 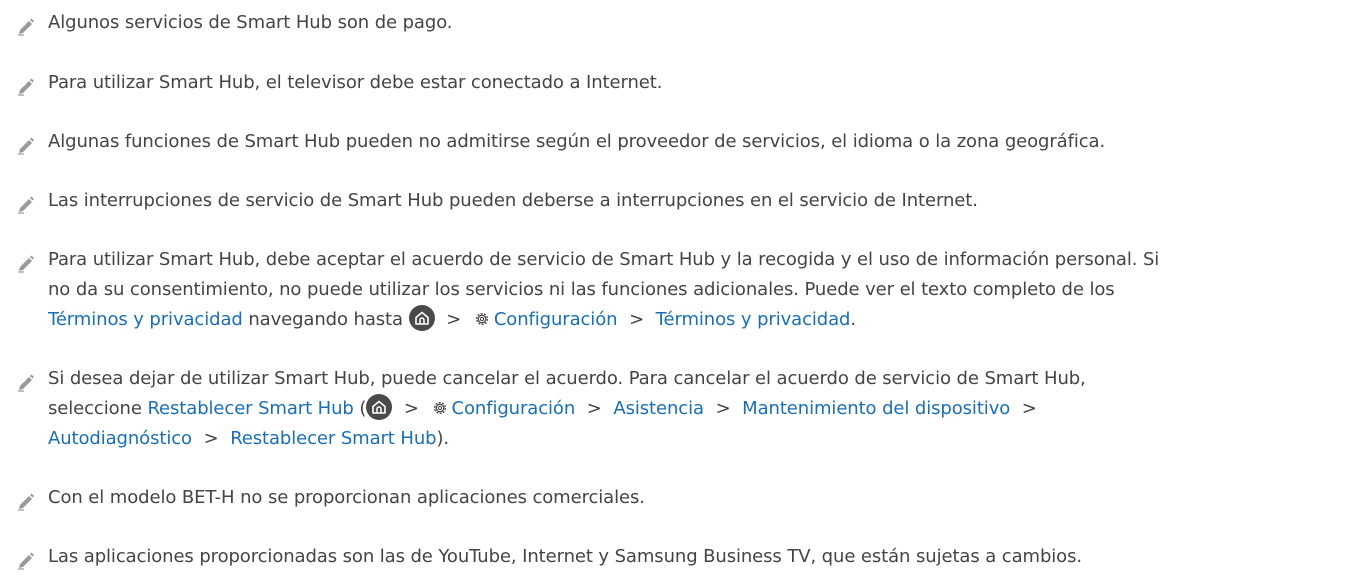 I want to click on paren: (, so click(x=363, y=408).